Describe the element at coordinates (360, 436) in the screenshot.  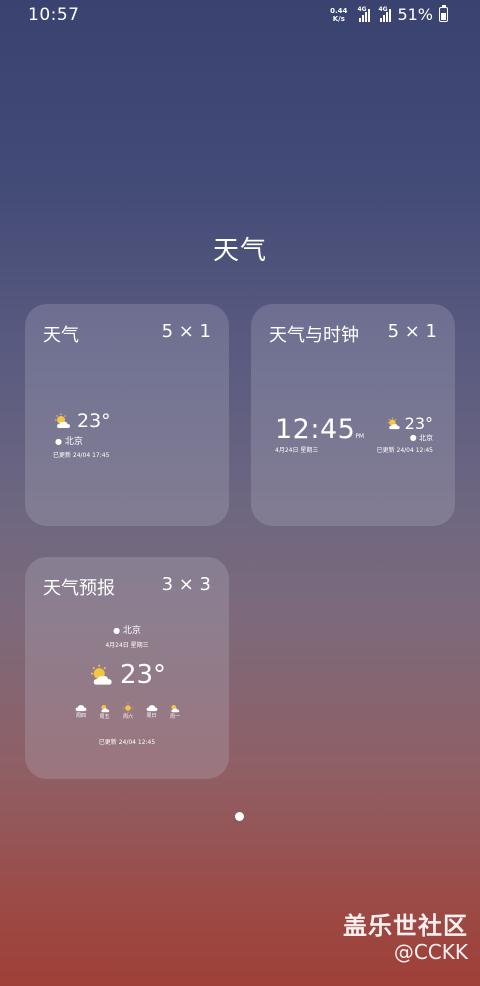
I see `preview-ampm: PM` at that location.